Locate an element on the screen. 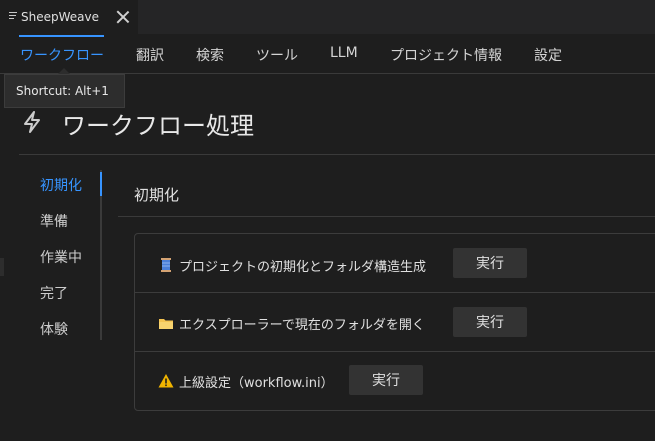  tab-sheepweave: SheepWeave is located at coordinates (69, 17).